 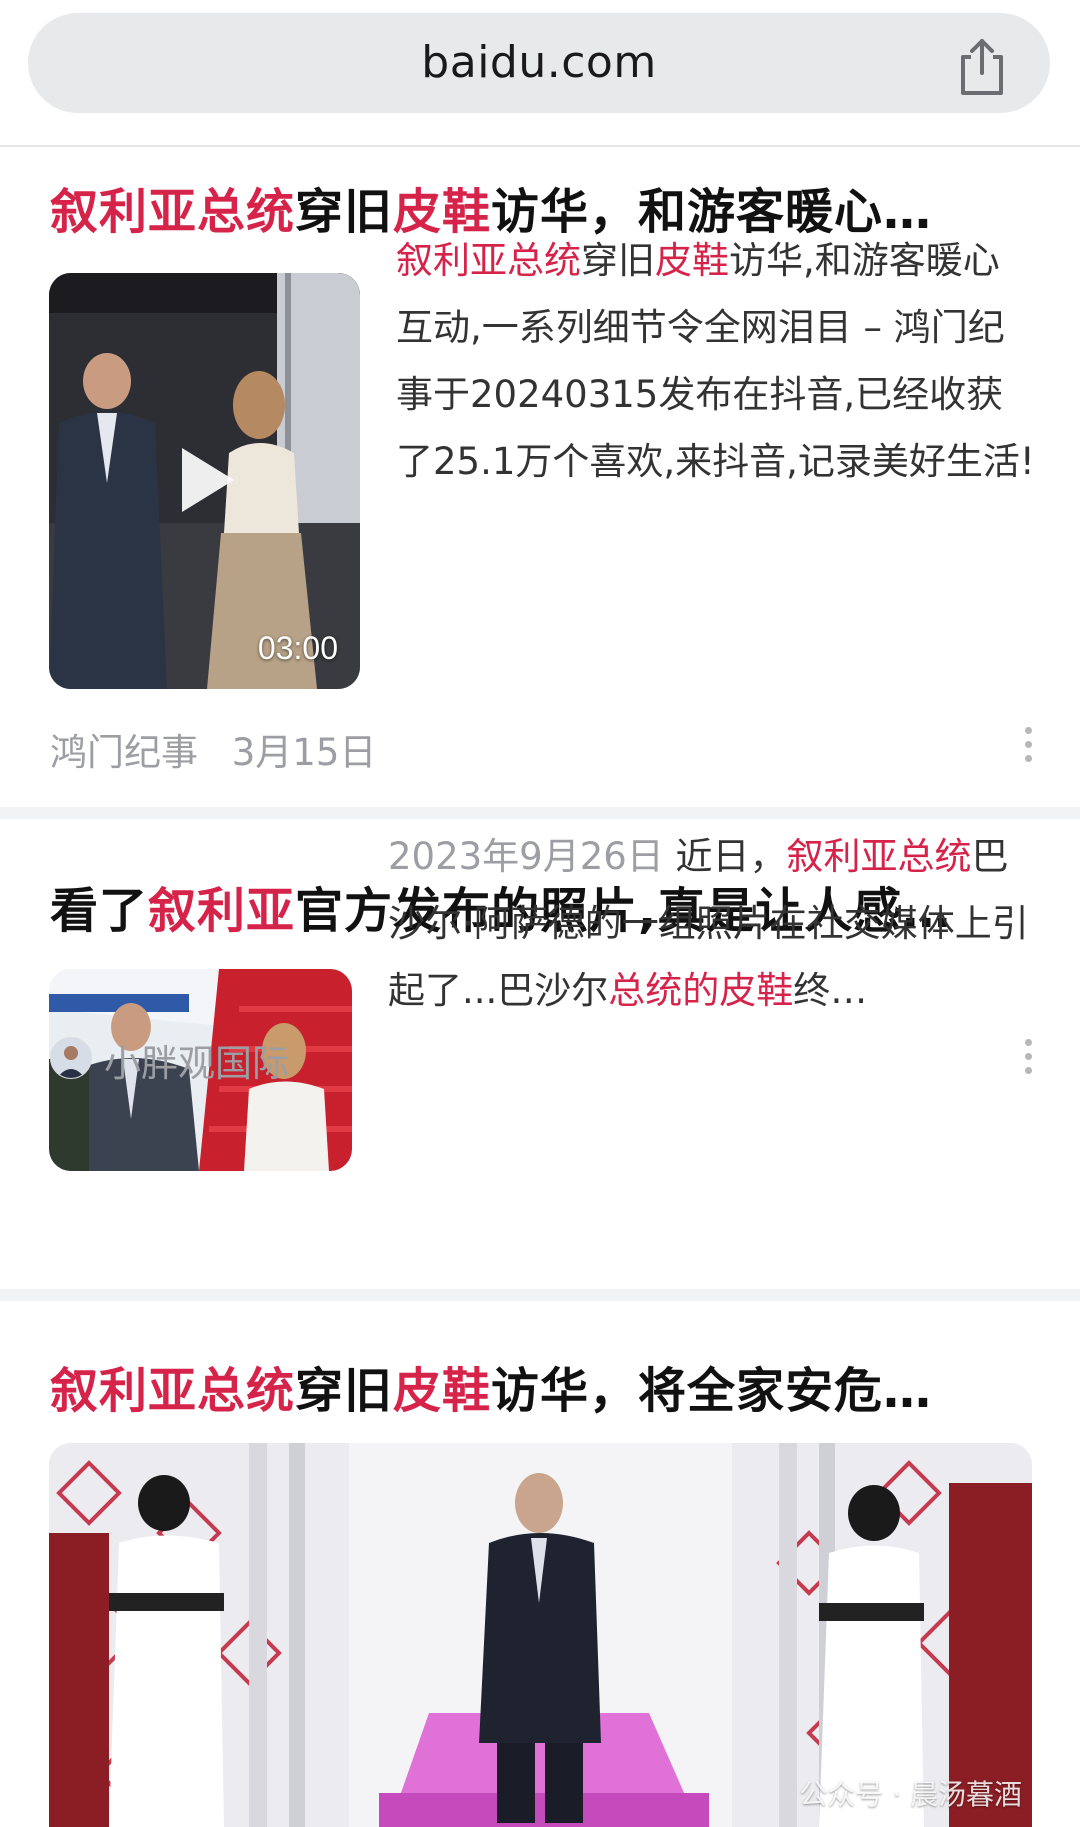 I want to click on share-icon, so click(x=982, y=66).